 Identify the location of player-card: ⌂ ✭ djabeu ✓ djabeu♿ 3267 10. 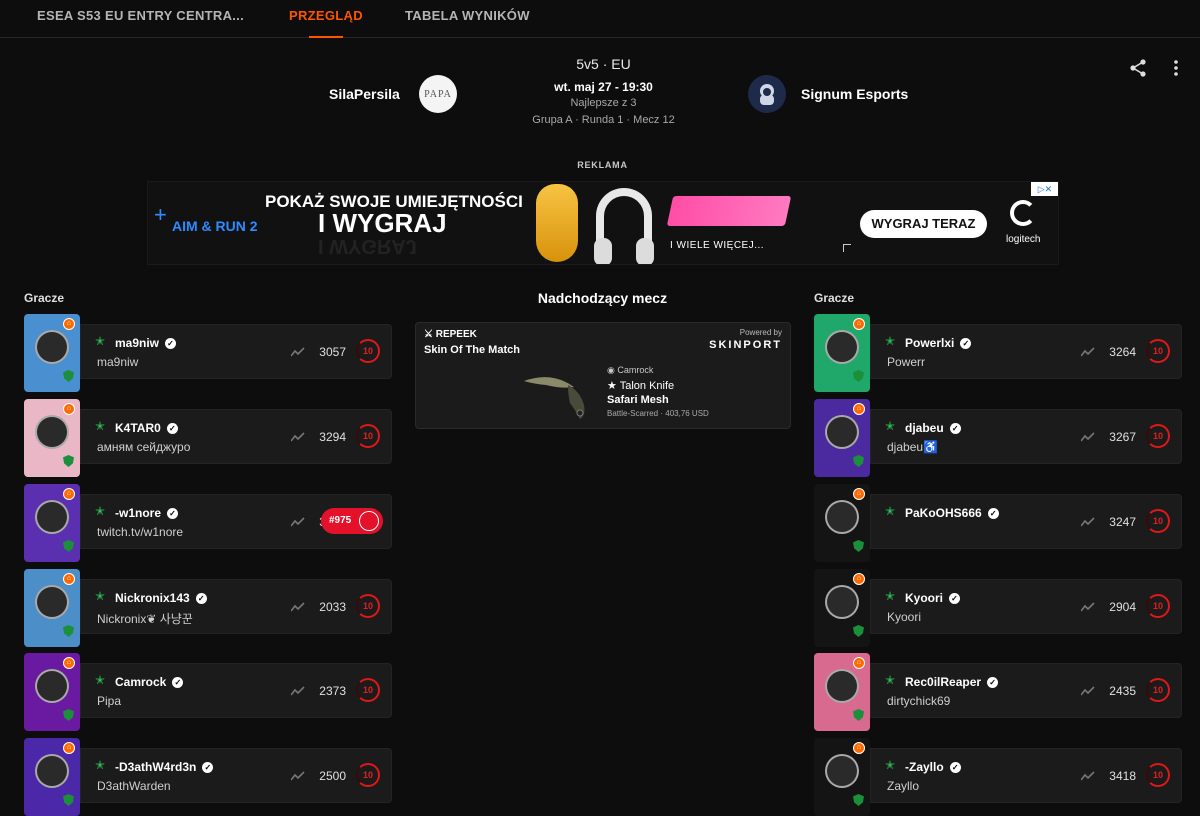
(998, 438).